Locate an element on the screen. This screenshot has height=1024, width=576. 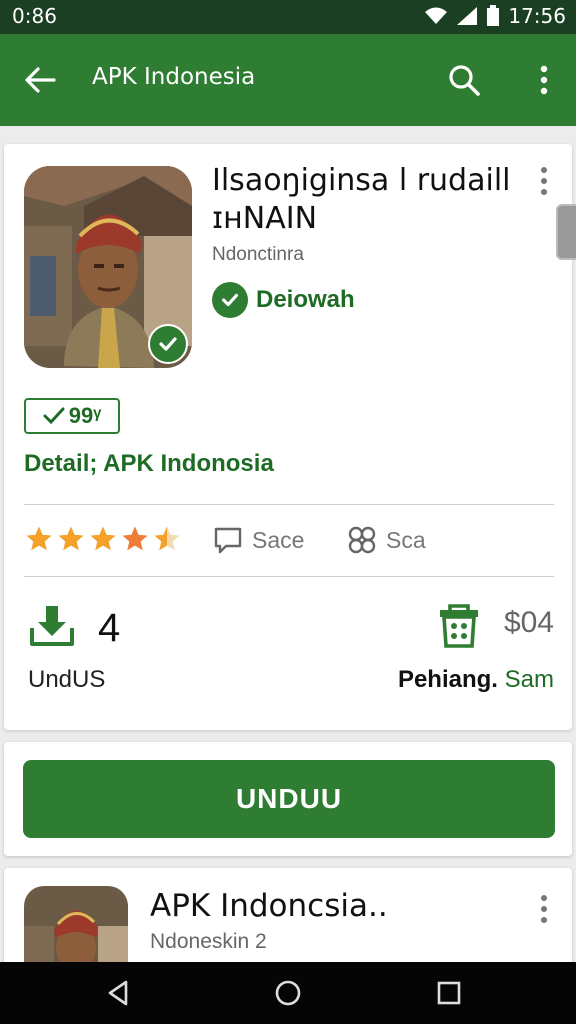
install-button: UNDUU is located at coordinates (289, 799).